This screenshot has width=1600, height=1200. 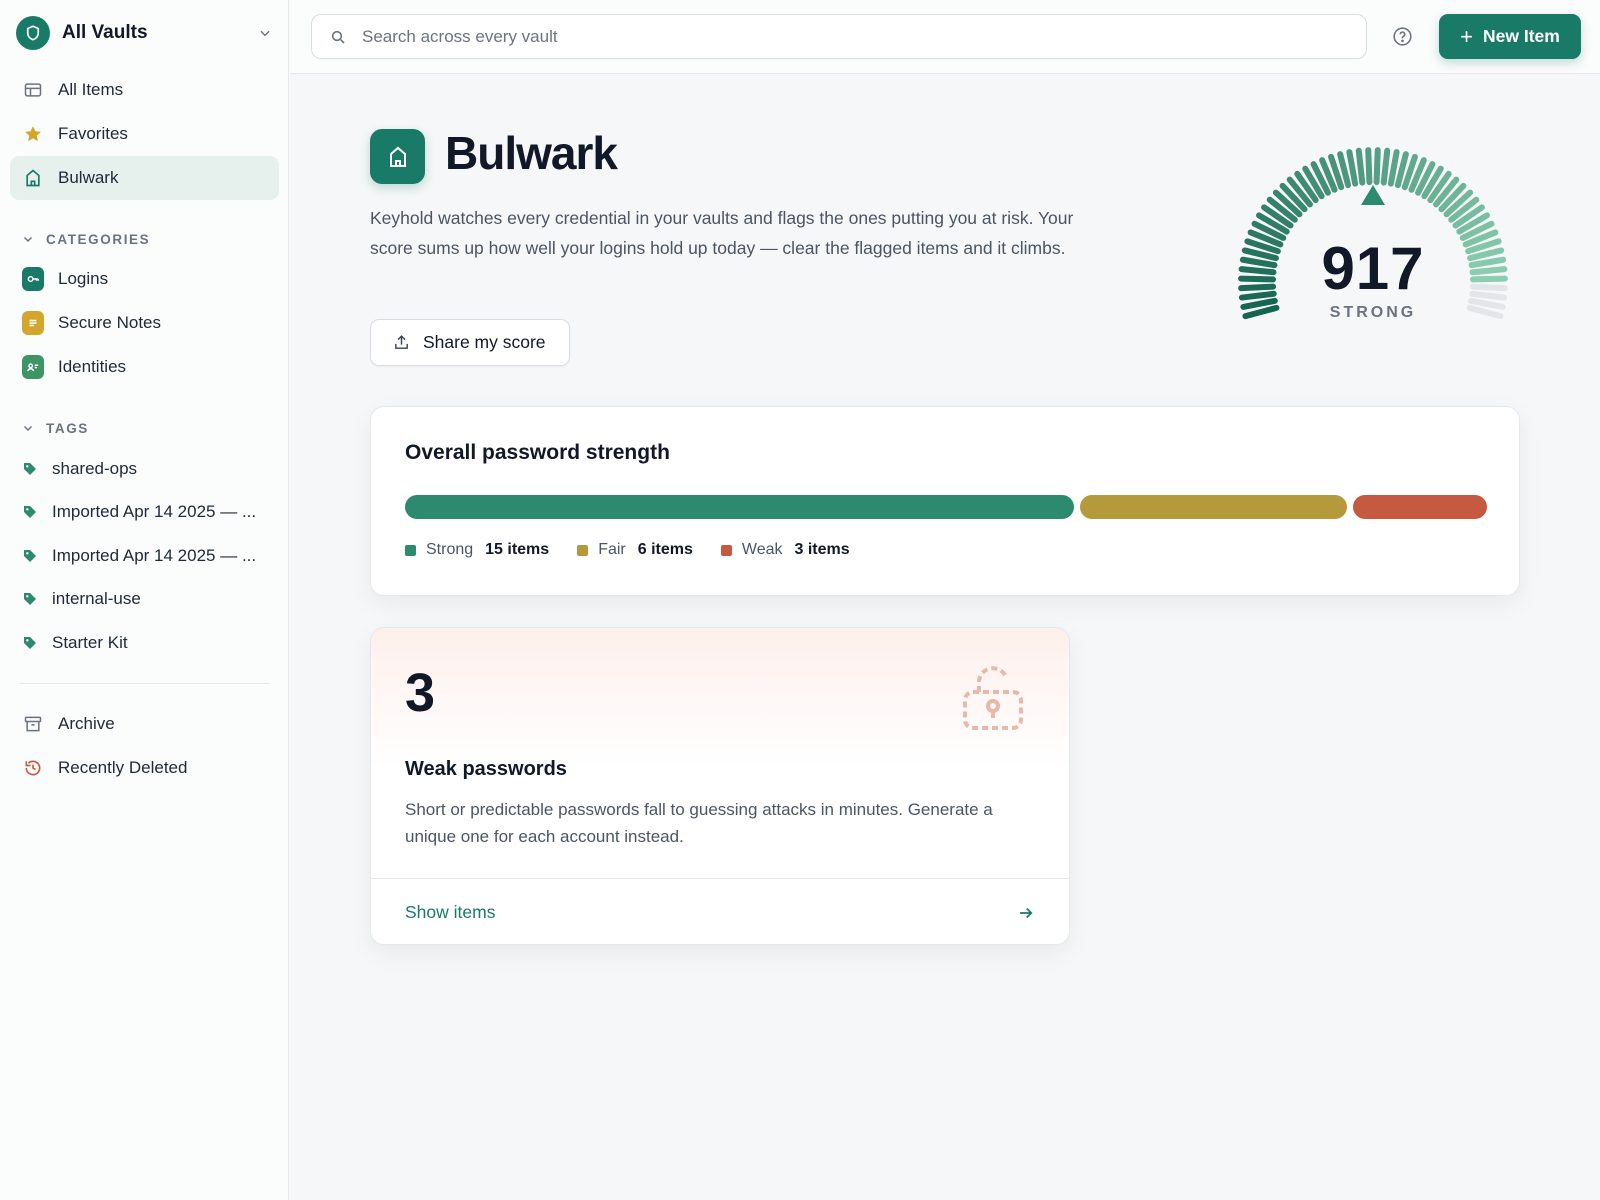 I want to click on legend-name: Strong, so click(x=450, y=549).